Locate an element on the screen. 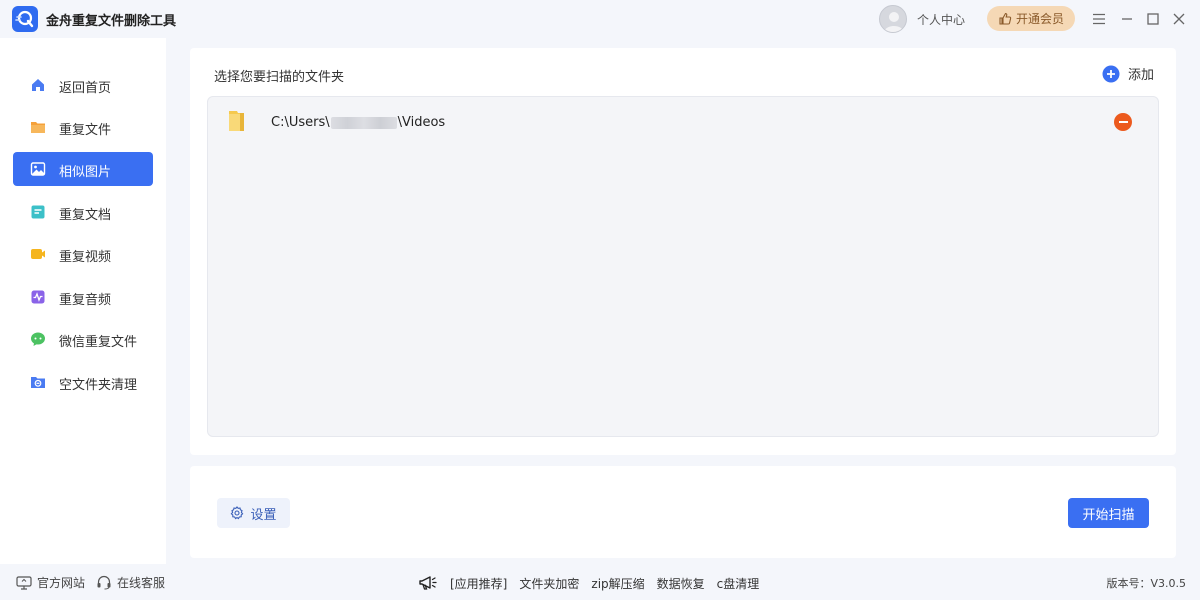 This screenshot has width=1200, height=600. vip-button: 开通会员 is located at coordinates (1031, 18).